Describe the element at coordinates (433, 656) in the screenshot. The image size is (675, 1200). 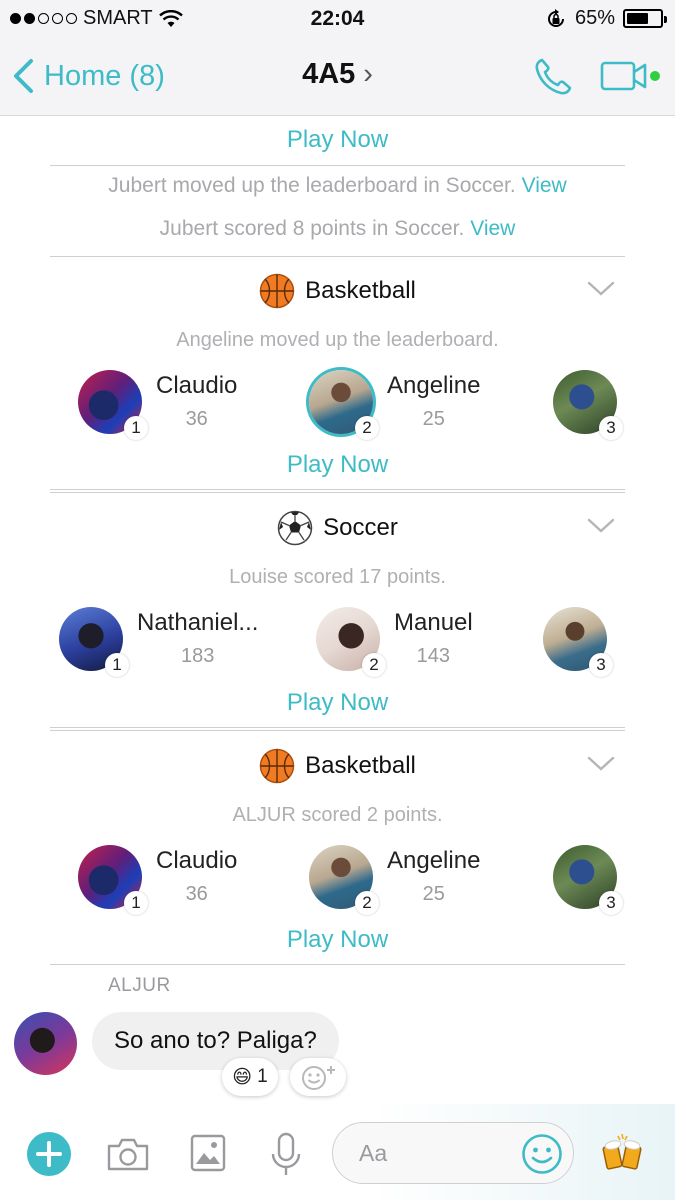
I see `player-score: 143` at that location.